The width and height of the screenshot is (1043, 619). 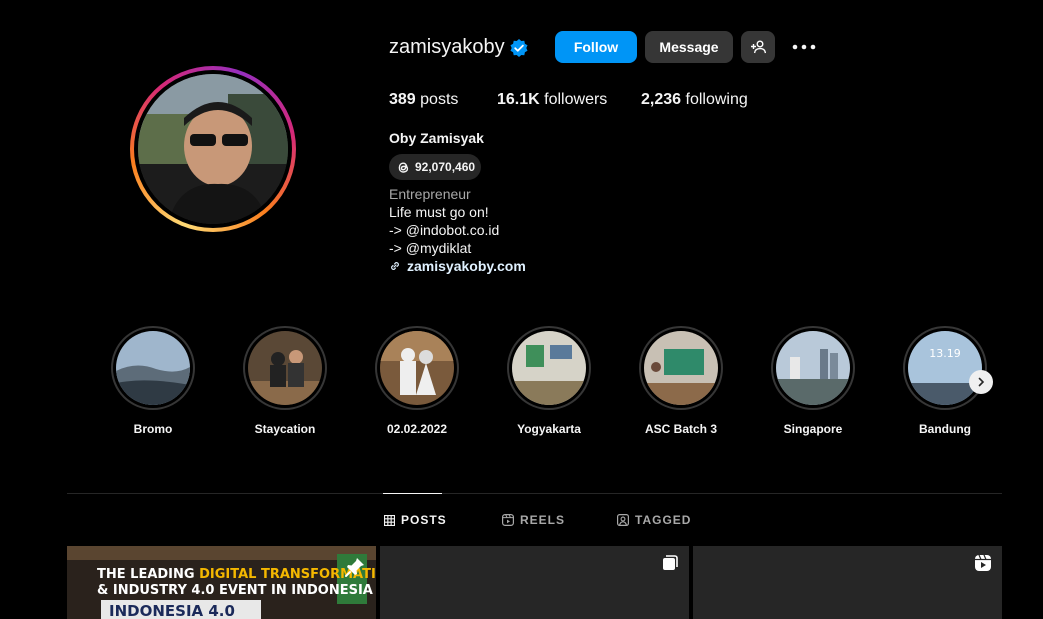 What do you see at coordinates (623, 520) in the screenshot?
I see `tagged-icon` at bounding box center [623, 520].